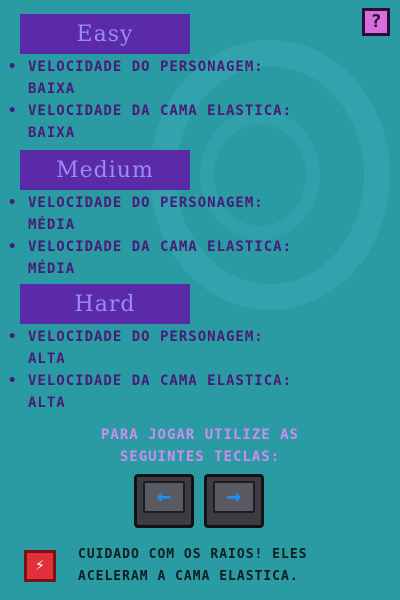  What do you see at coordinates (150, 258) in the screenshot?
I see `list-item: • VELOCIDADE DA CAMA ELASTICA: MÉDIA` at bounding box center [150, 258].